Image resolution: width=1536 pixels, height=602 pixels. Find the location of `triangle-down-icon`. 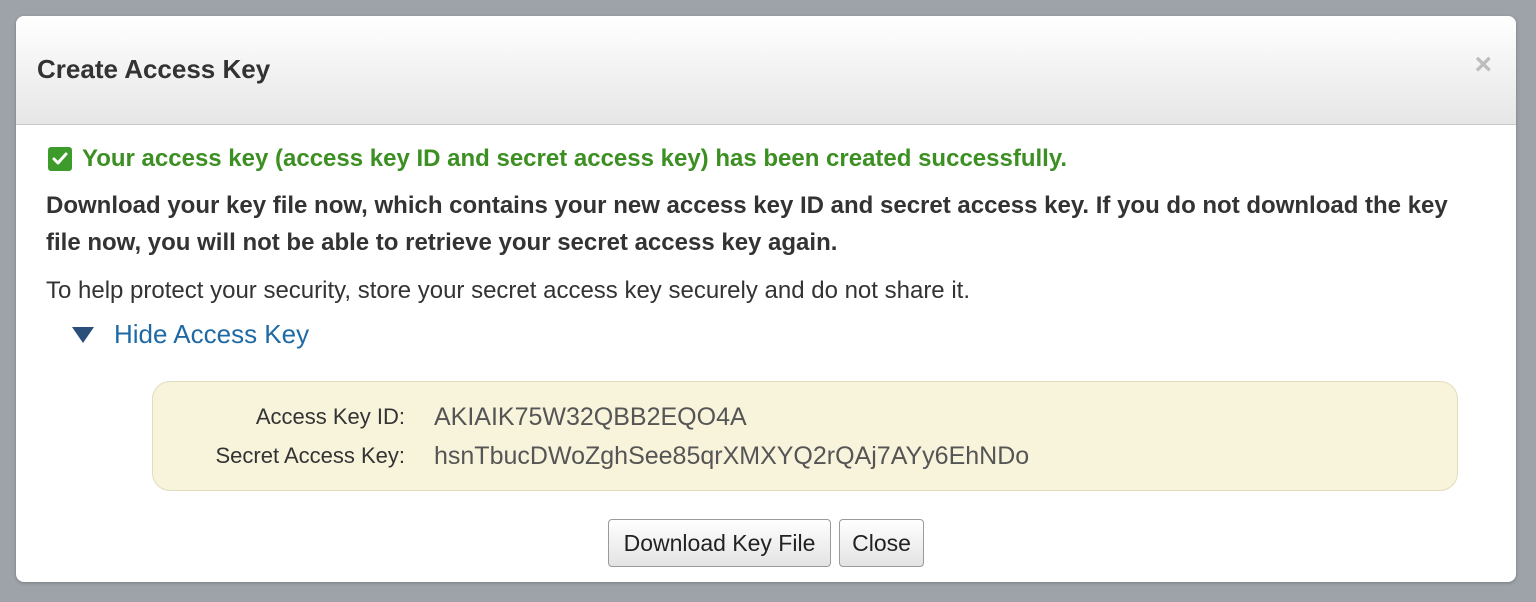

triangle-down-icon is located at coordinates (83, 334).